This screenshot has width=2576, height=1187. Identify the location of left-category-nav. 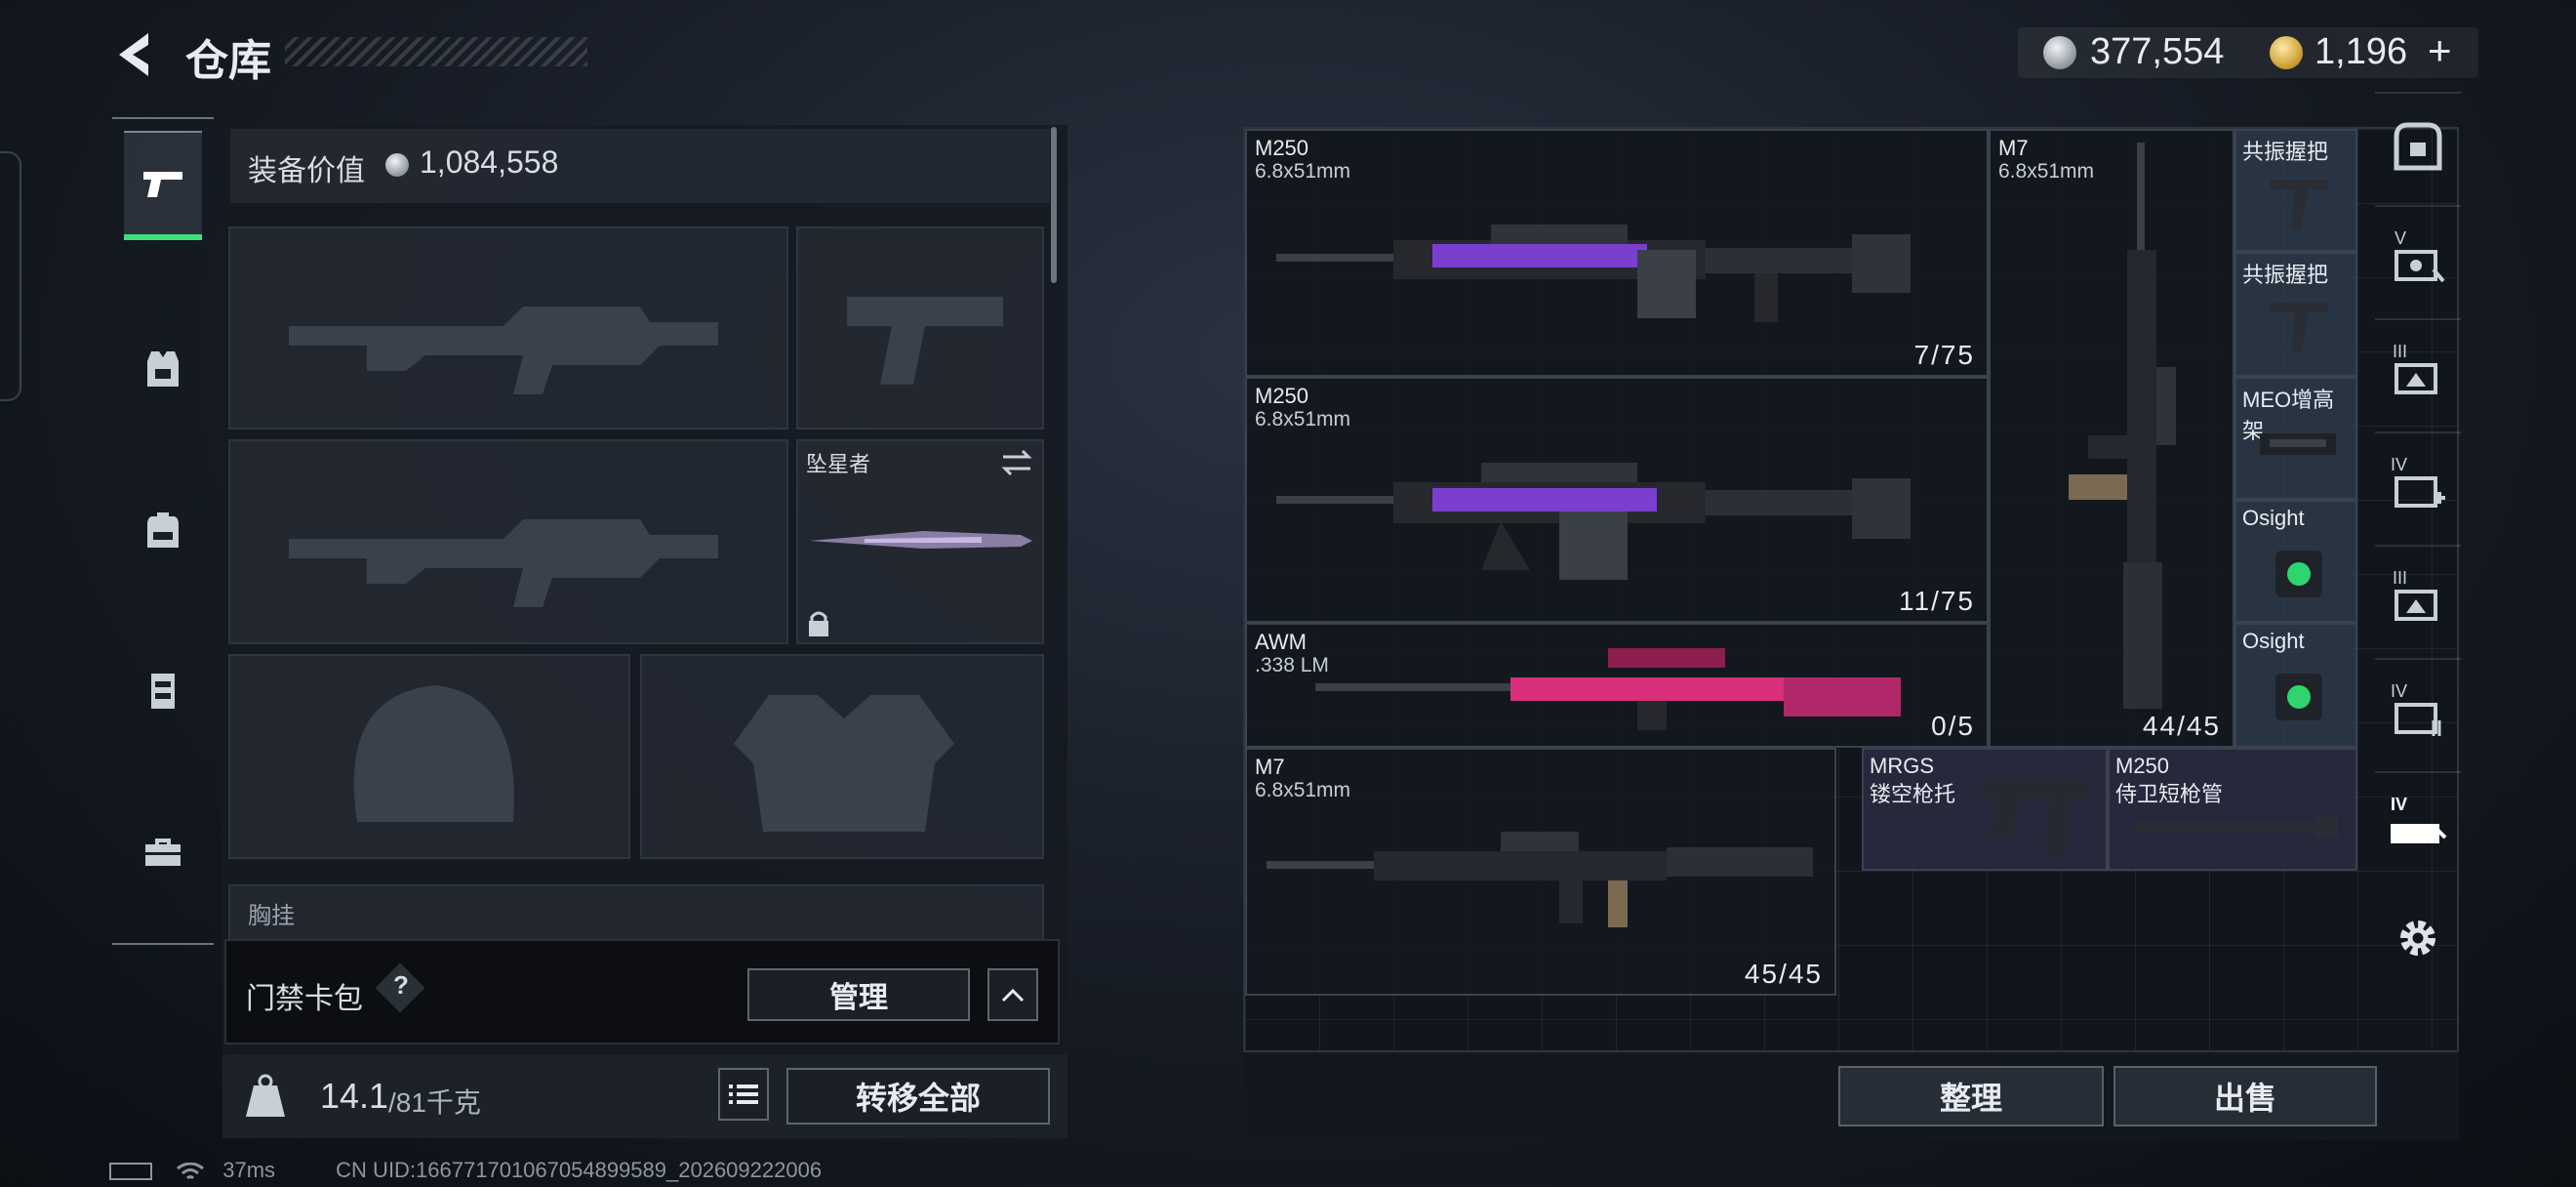
(163, 531).